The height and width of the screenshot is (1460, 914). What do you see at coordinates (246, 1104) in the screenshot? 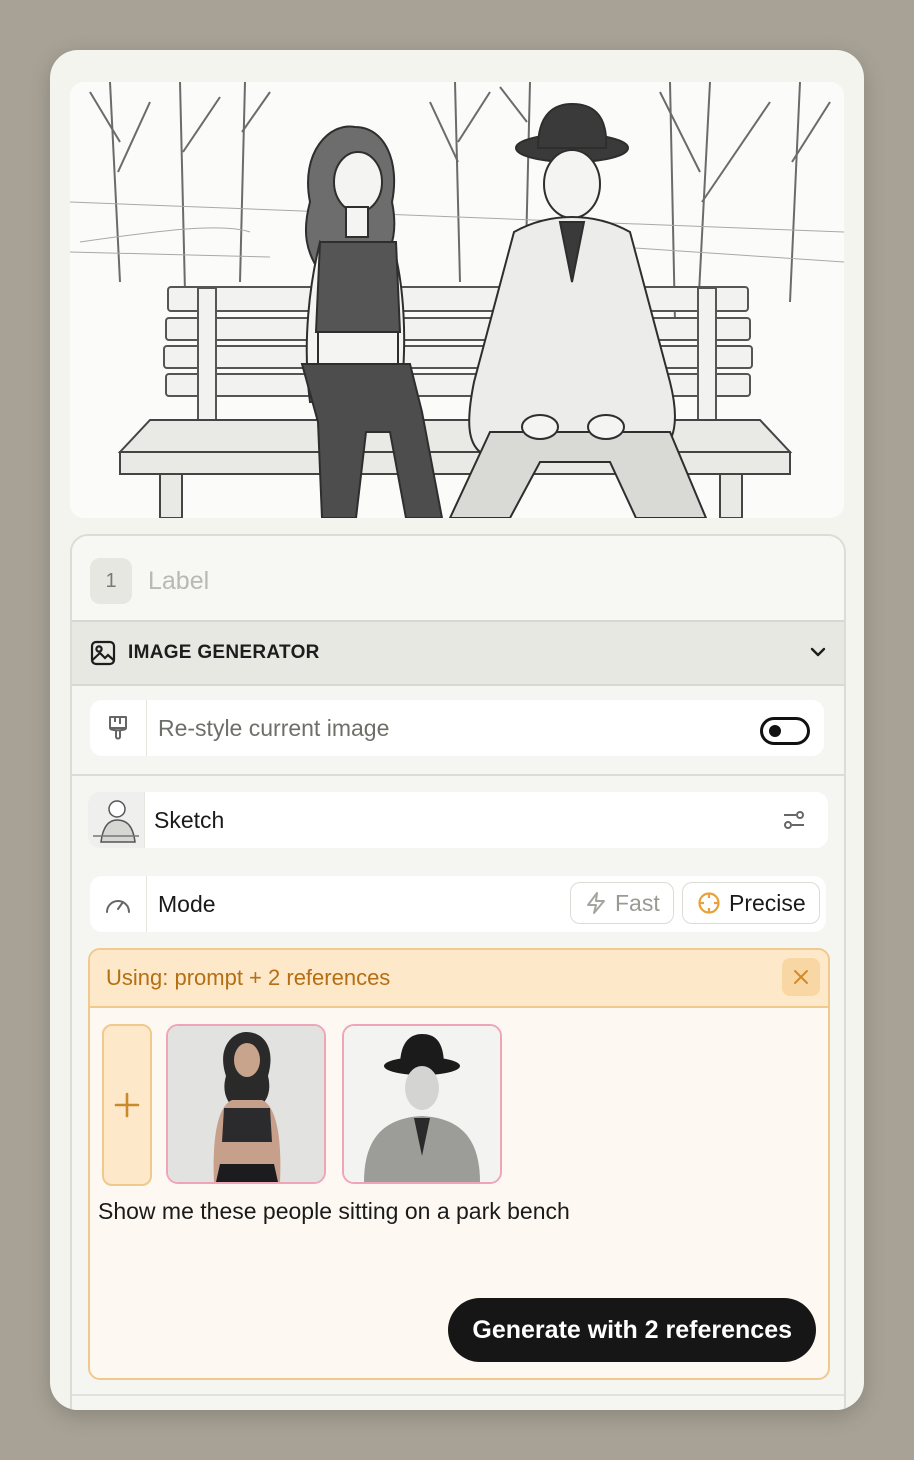
I see `reference-thumbnail-woman` at bounding box center [246, 1104].